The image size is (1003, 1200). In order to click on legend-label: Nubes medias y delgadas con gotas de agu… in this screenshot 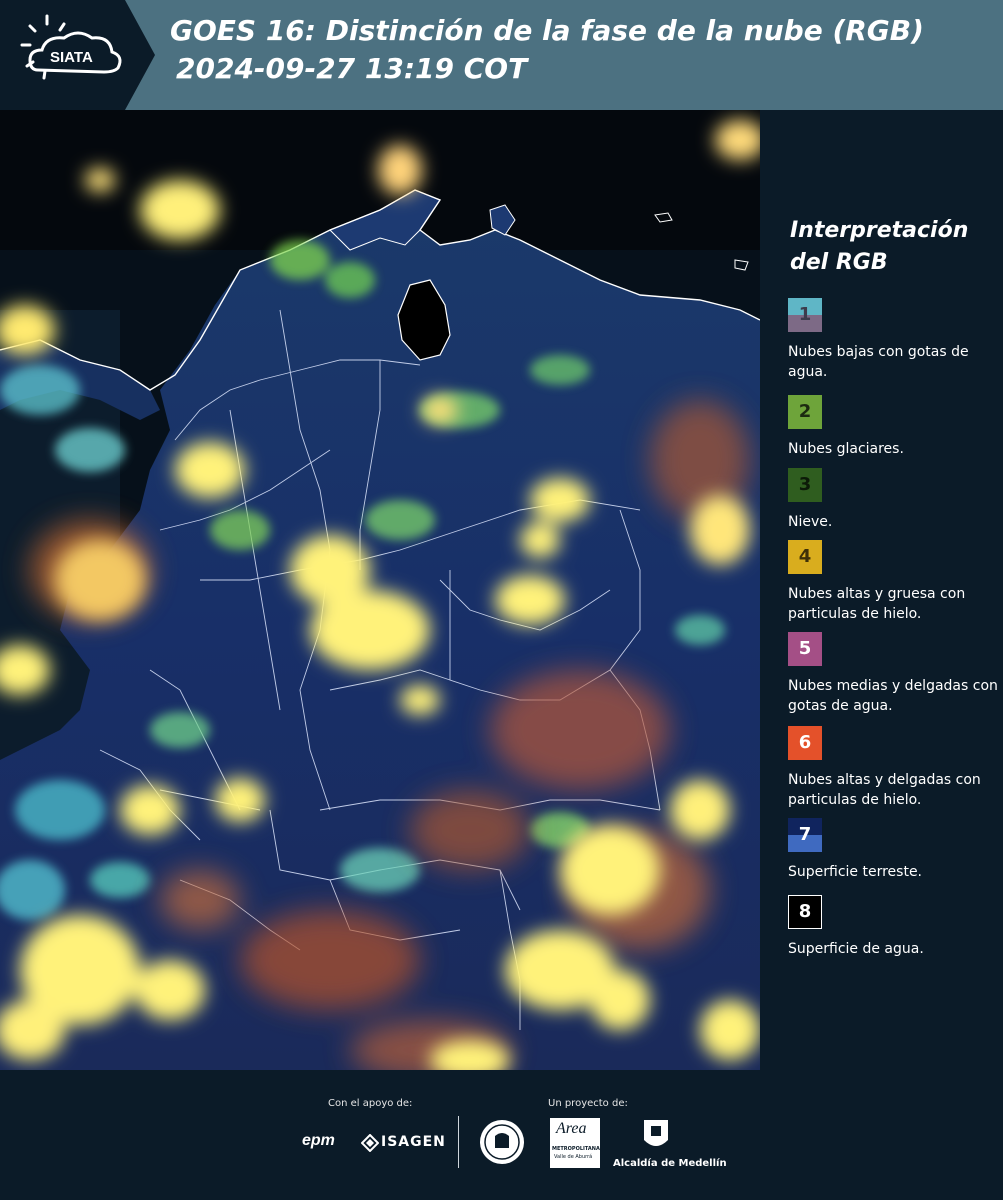, I will do `click(893, 696)`.